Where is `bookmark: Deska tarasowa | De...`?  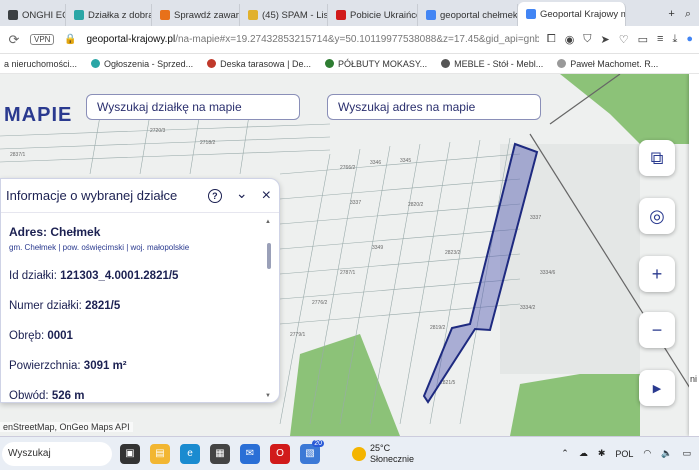 bookmark: Deska tarasowa | De... is located at coordinates (259, 64).